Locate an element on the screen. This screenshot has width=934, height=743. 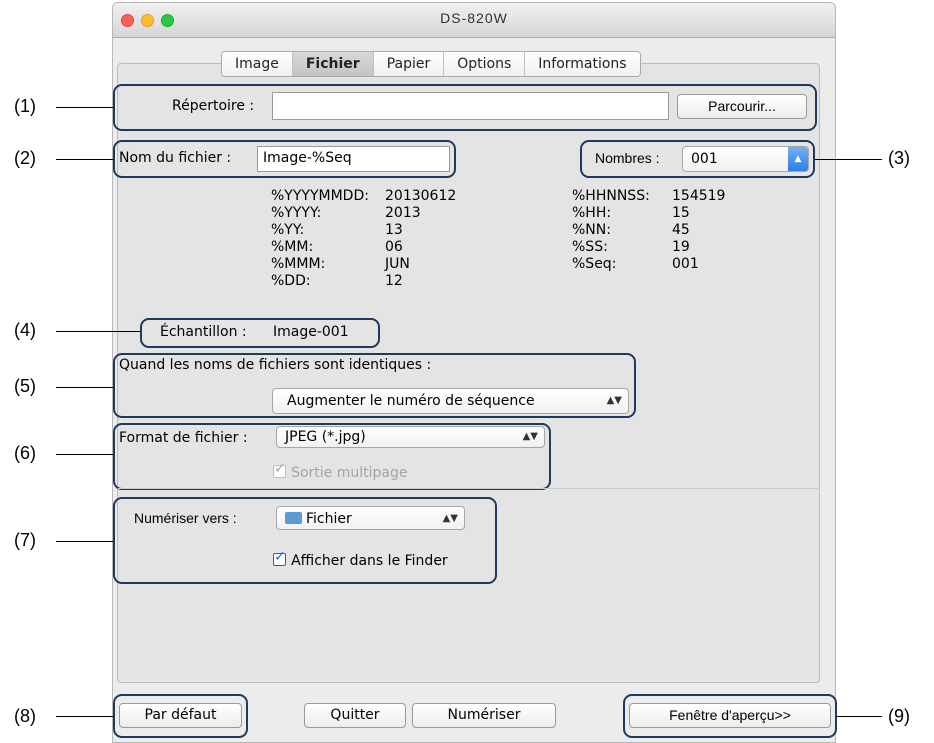
scan-to-label: Numériser vers : is located at coordinates (185, 518).